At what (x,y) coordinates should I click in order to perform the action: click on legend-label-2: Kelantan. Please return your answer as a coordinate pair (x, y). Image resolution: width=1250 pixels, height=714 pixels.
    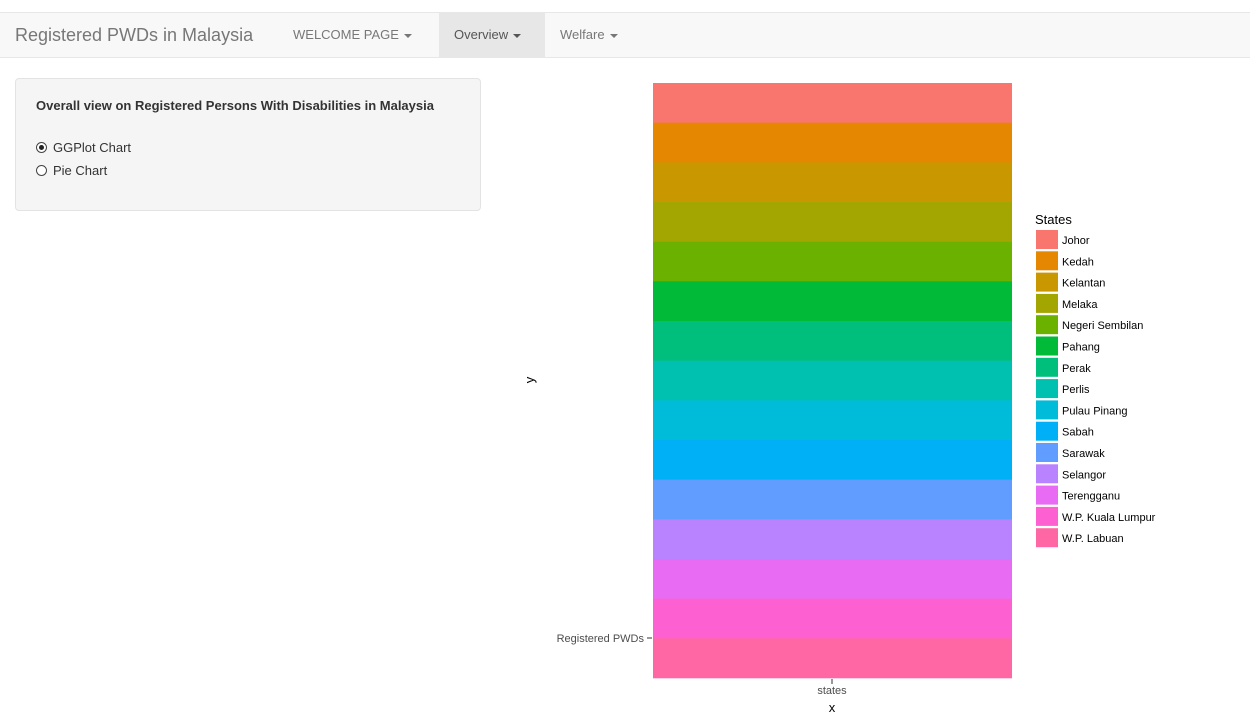
    Looking at the image, I should click on (1083, 284).